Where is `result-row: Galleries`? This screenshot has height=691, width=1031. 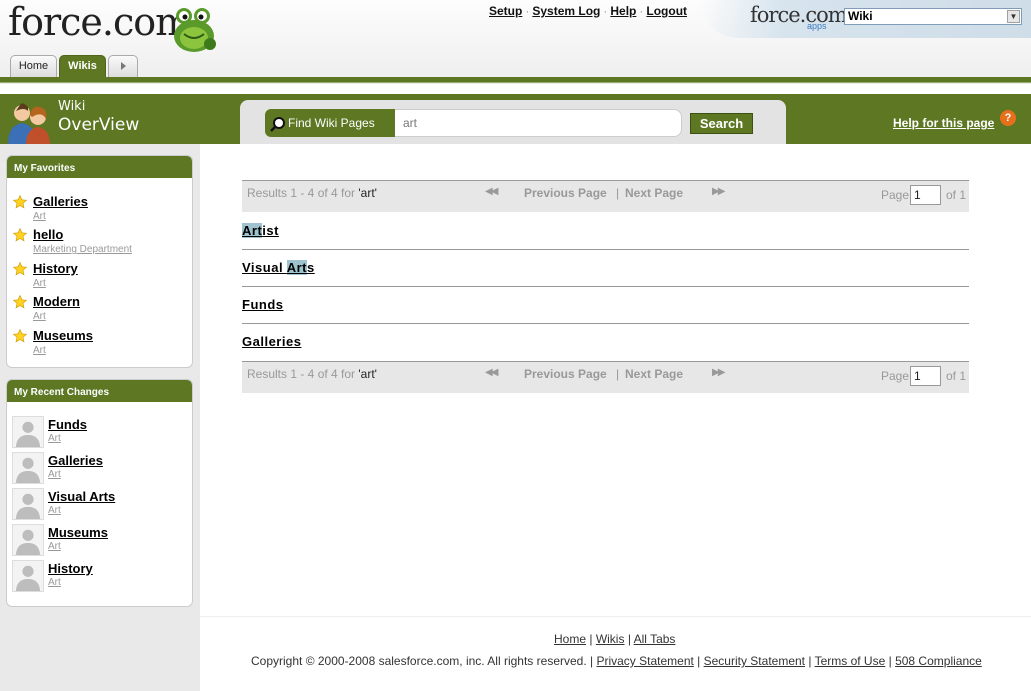
result-row: Galleries is located at coordinates (605, 342).